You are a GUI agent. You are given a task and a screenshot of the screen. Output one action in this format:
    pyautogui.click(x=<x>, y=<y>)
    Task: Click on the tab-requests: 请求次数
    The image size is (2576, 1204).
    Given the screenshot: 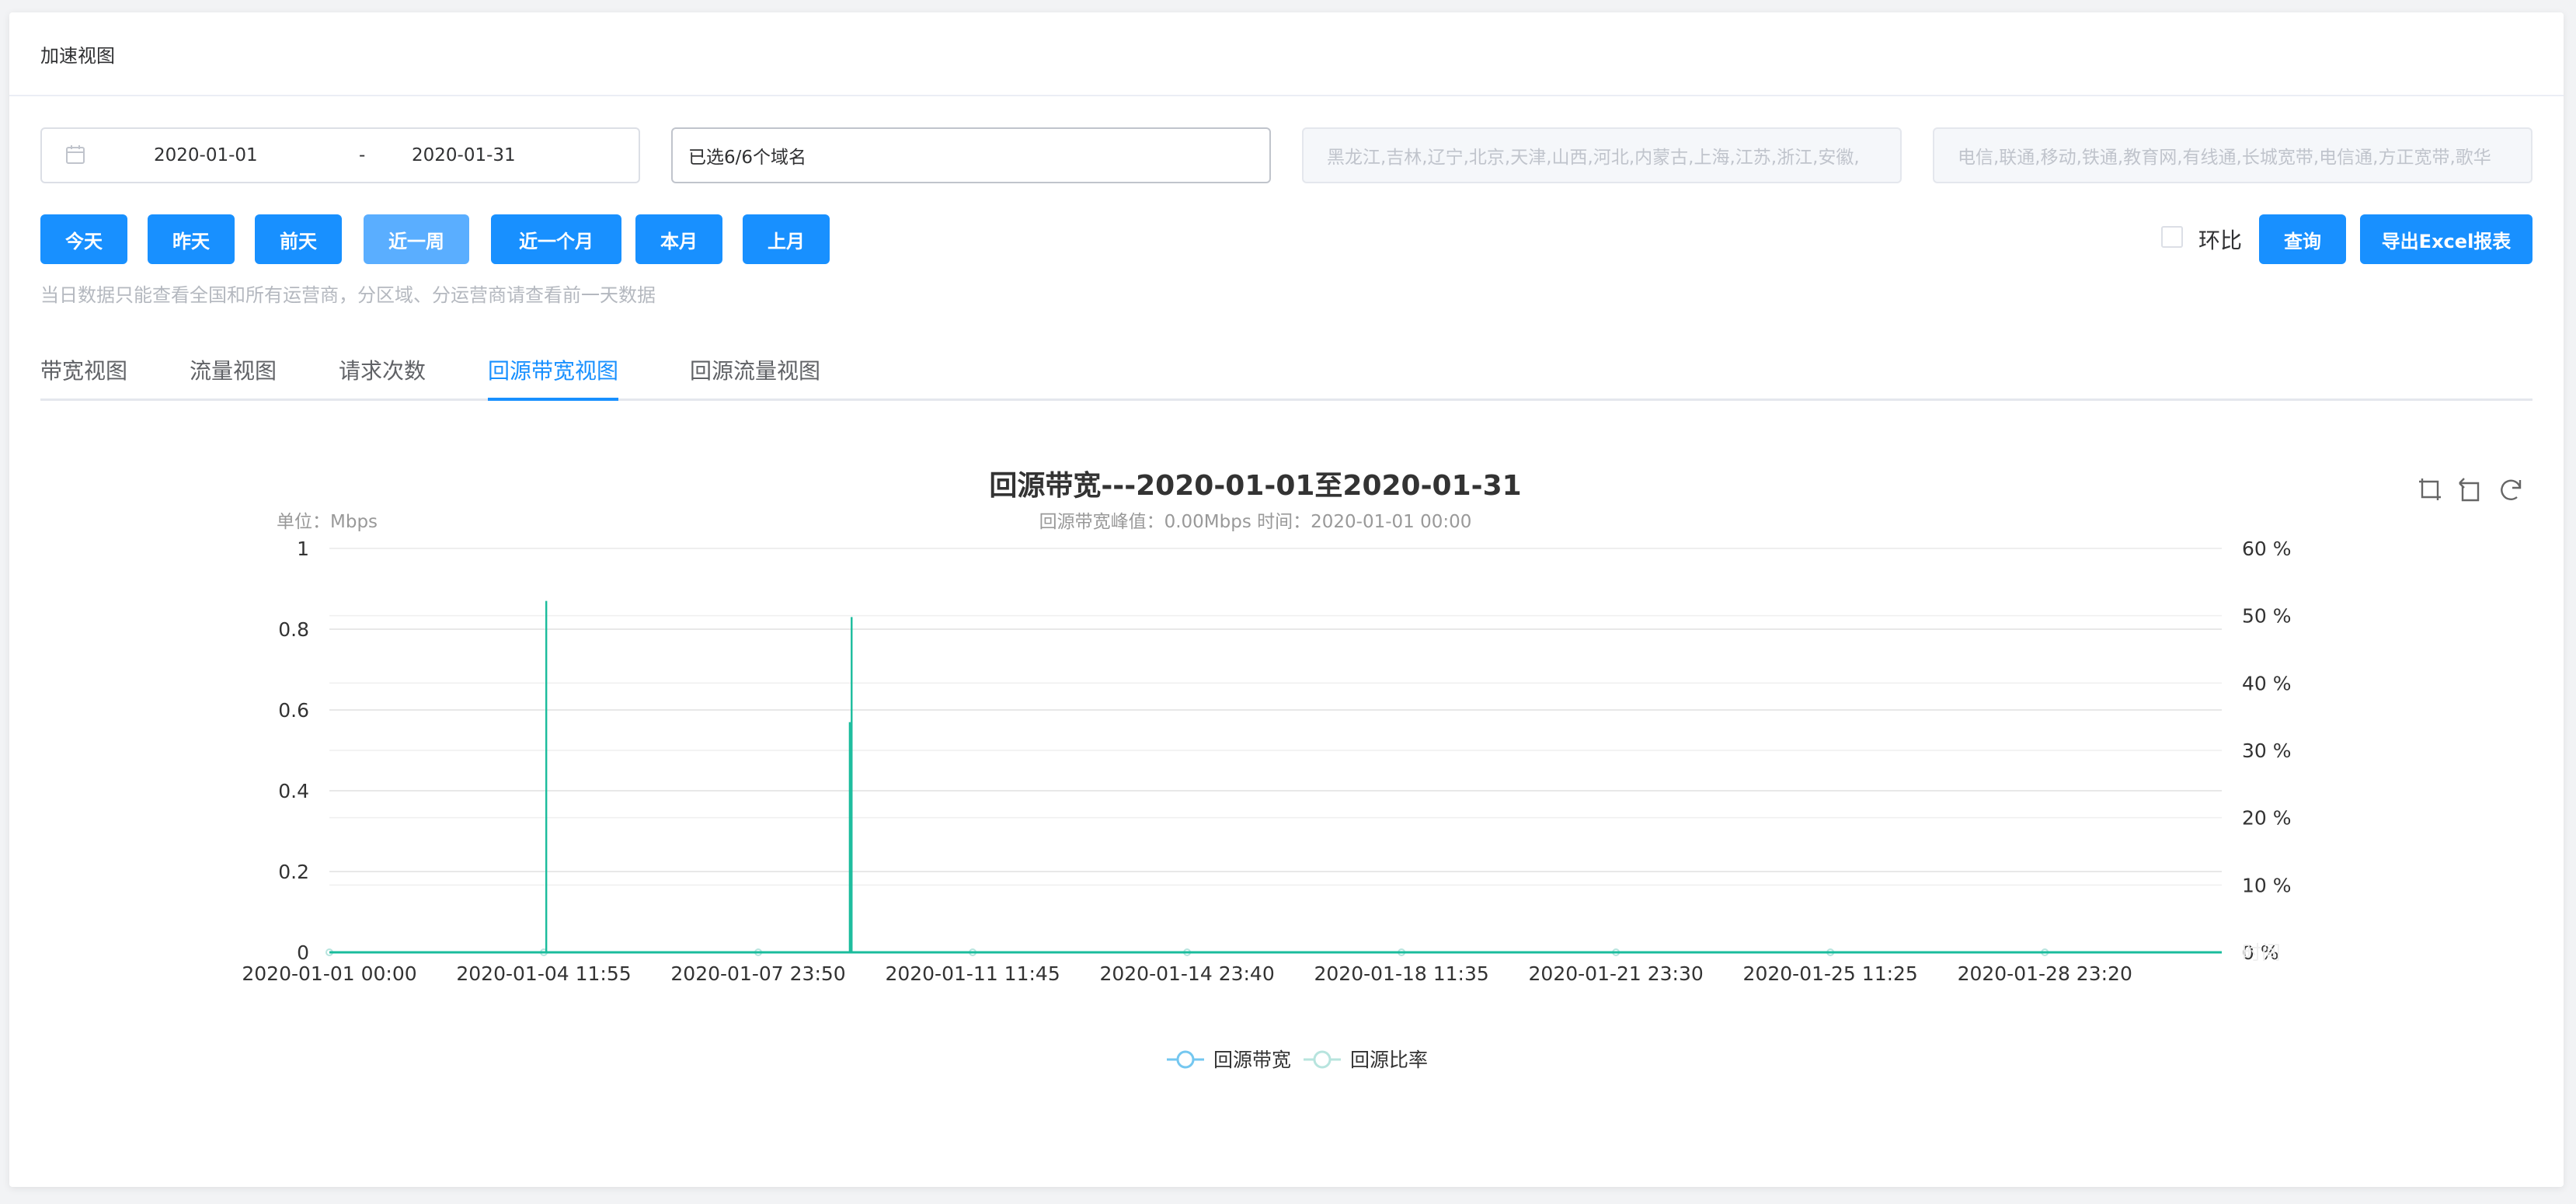 What is the action you would take?
    pyautogui.click(x=382, y=373)
    